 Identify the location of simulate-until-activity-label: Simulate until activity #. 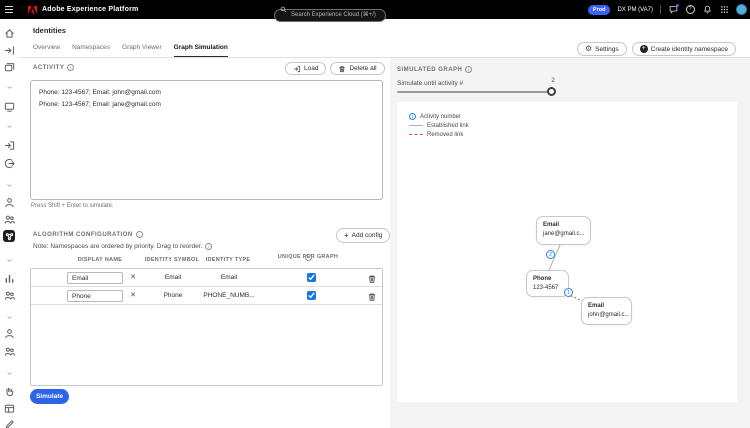
(430, 83).